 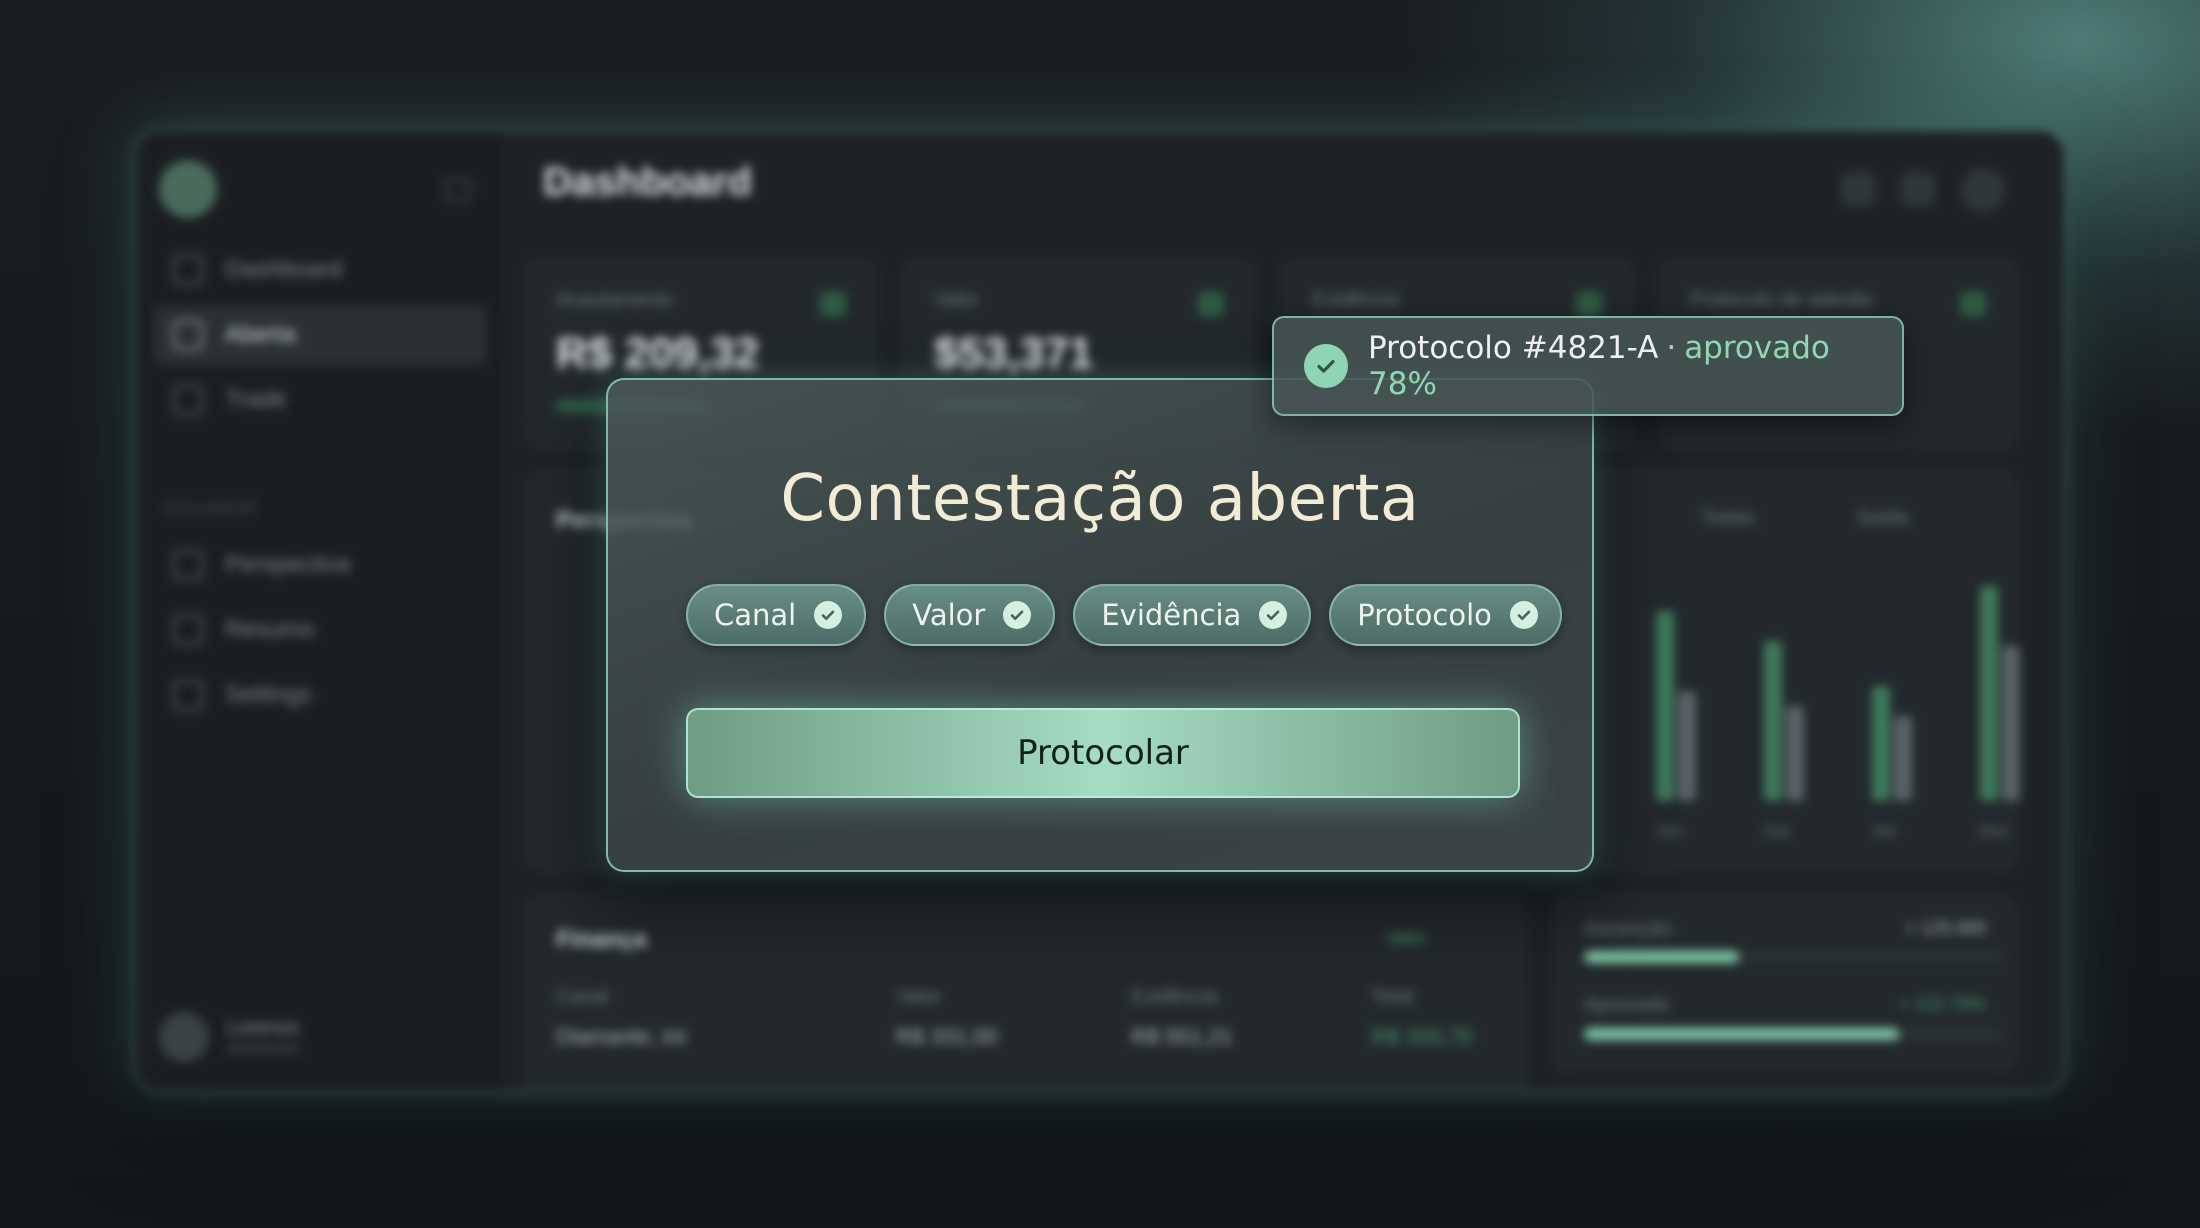 I want to click on page-title: Dashboard, so click(x=647, y=182).